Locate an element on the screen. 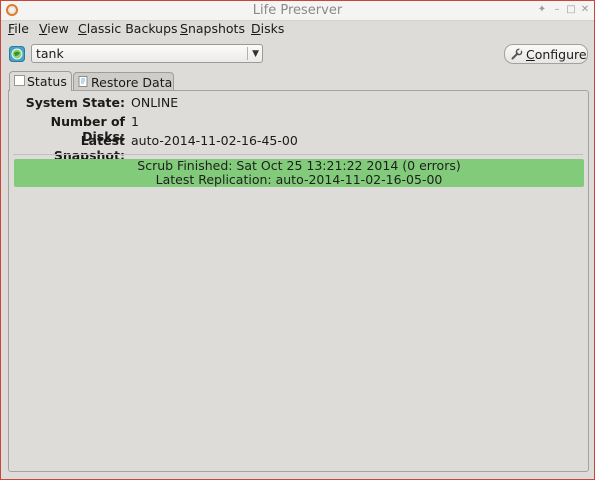 The height and width of the screenshot is (480, 595). menu-classic-backups: Classic Backups is located at coordinates (128, 28).